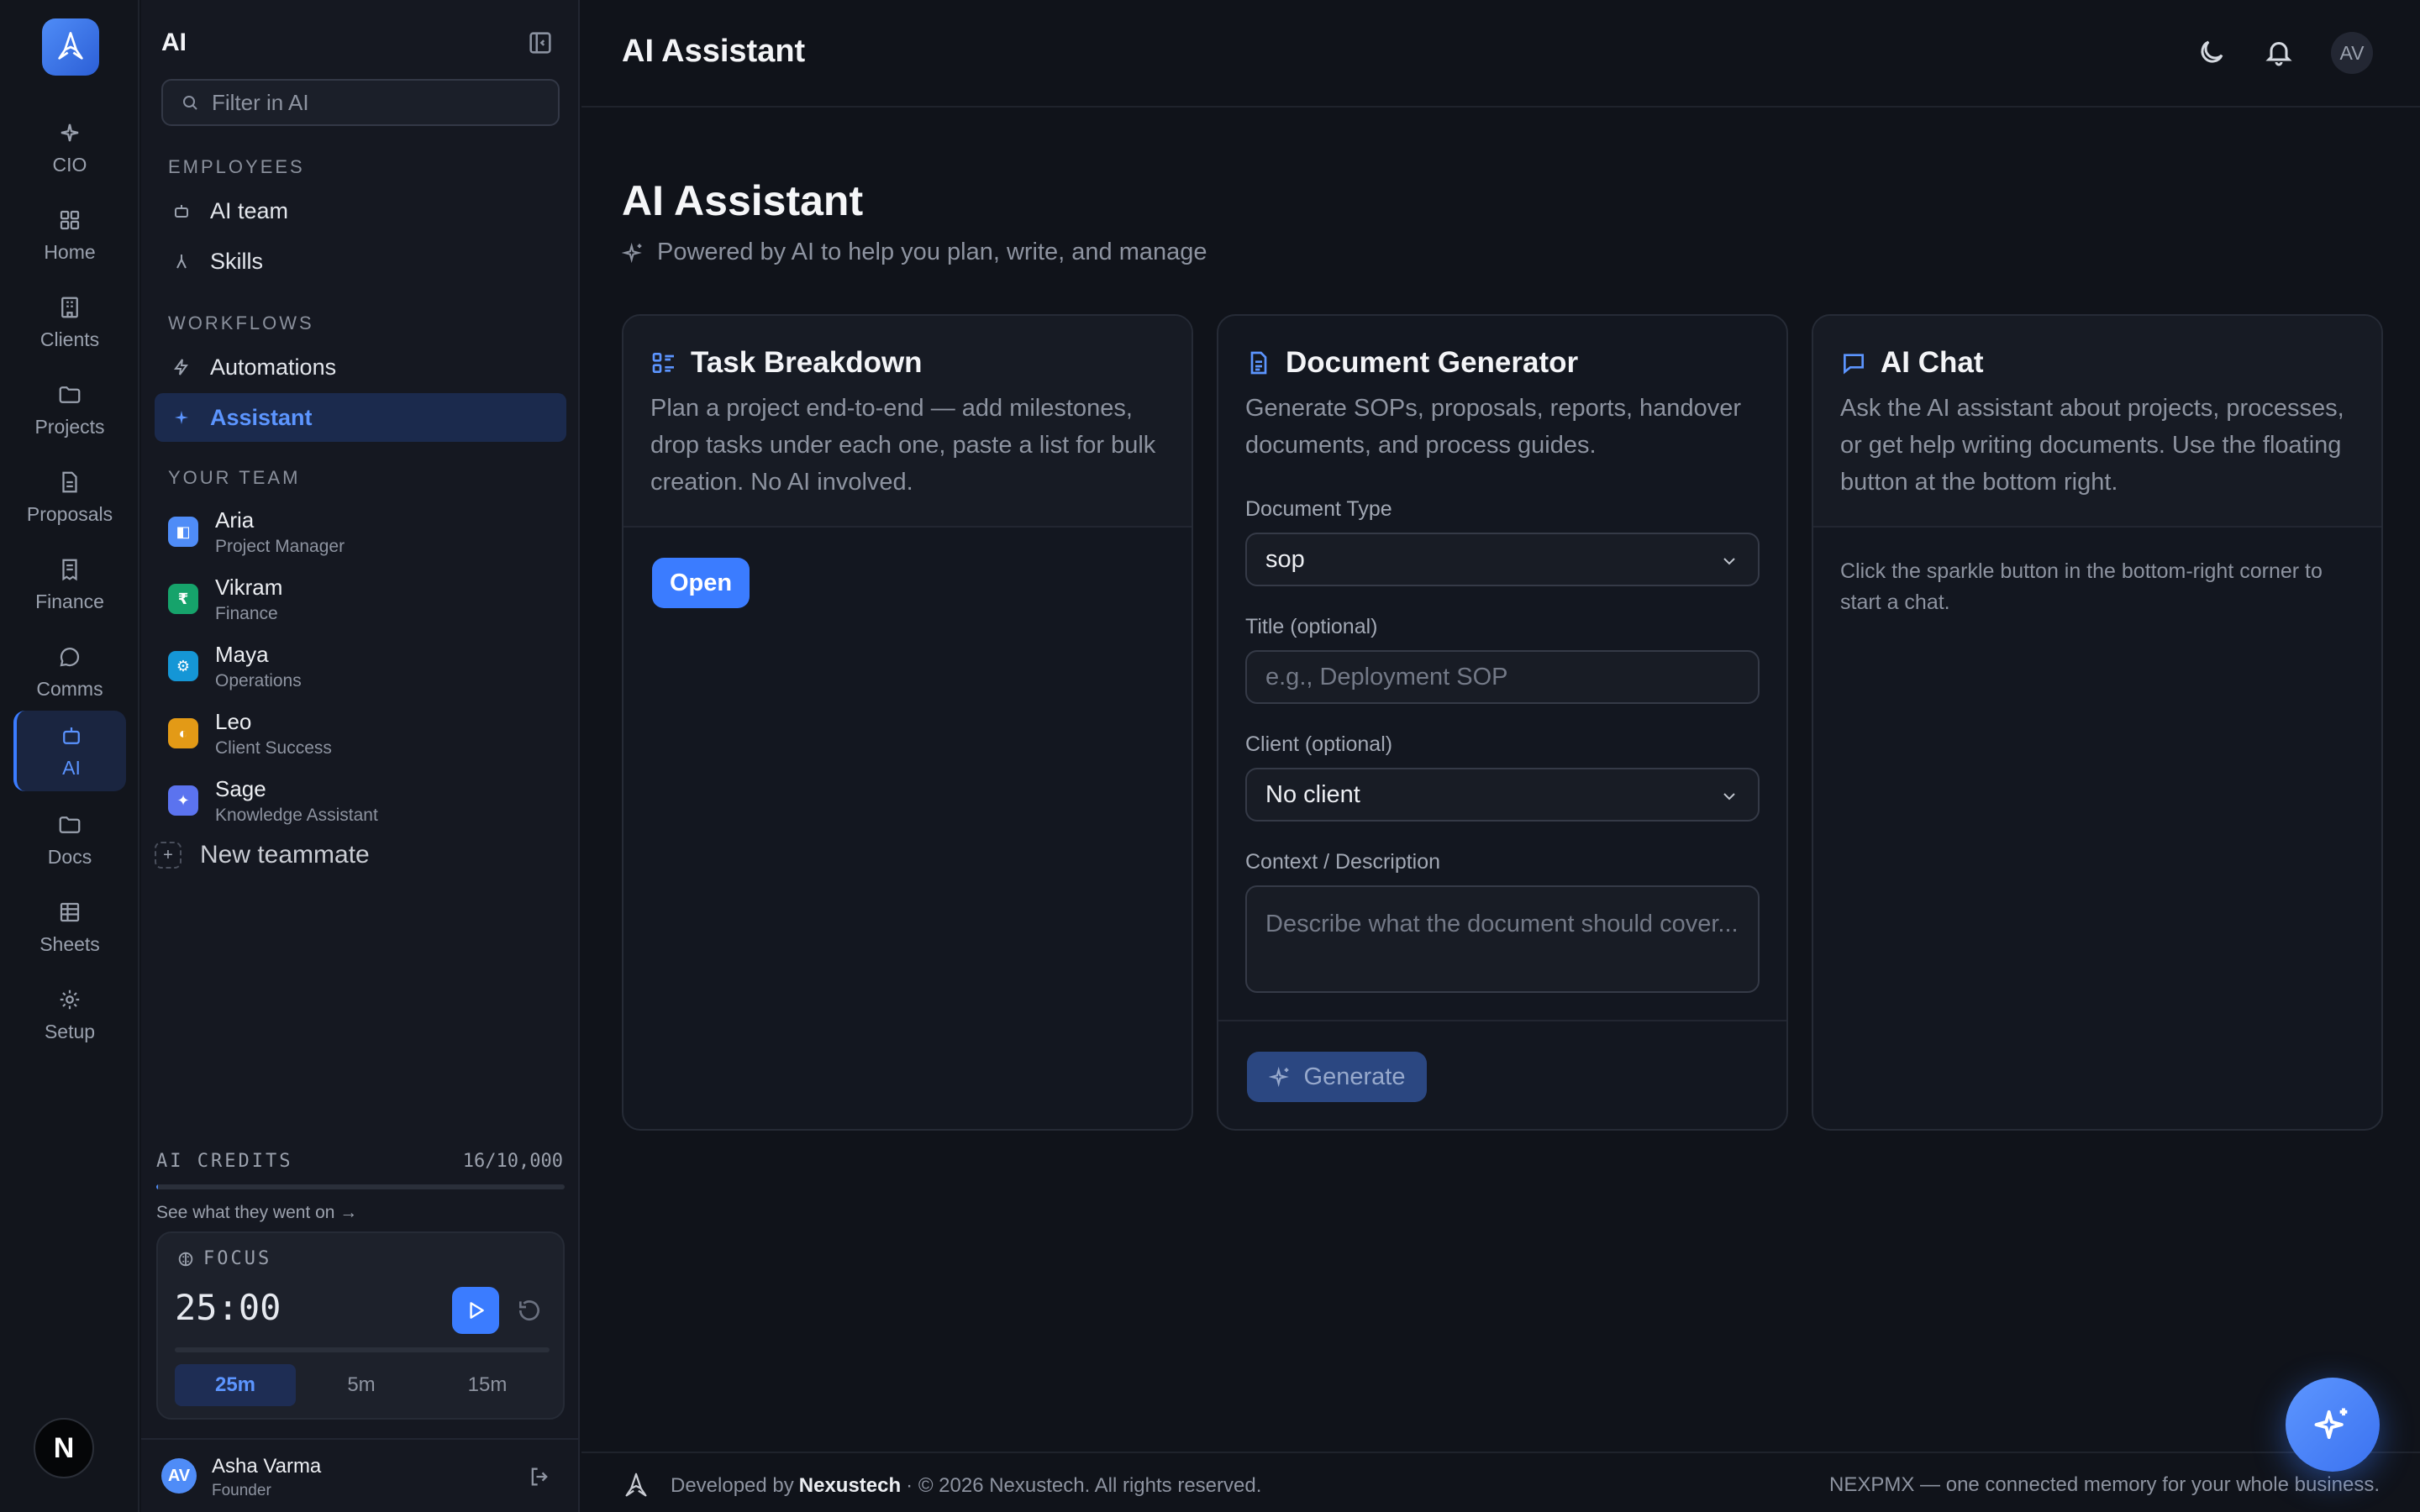 The image size is (2420, 1512). What do you see at coordinates (280, 546) in the screenshot?
I see `teammate-role: Project Manager` at bounding box center [280, 546].